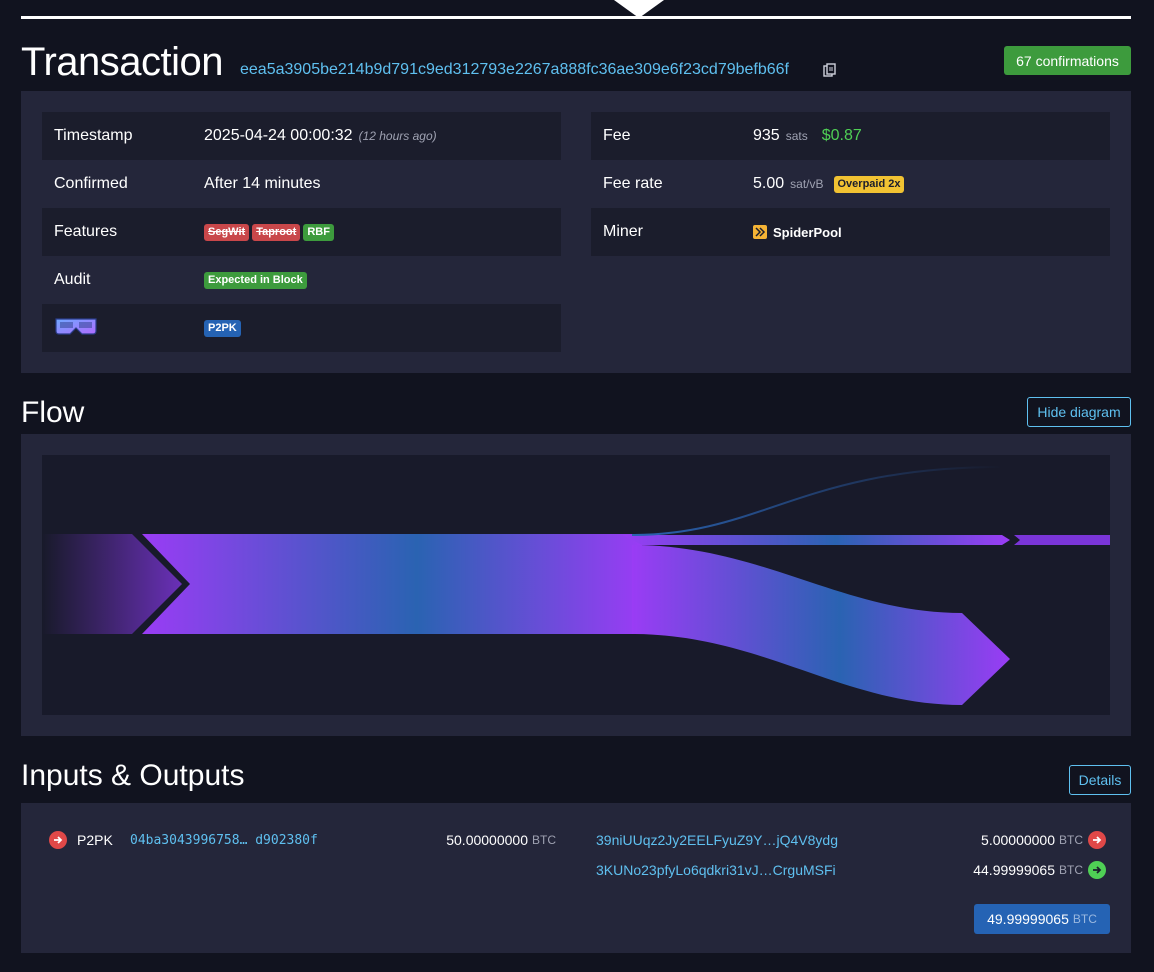  I want to click on flow-output-1-tail, so click(1062, 540).